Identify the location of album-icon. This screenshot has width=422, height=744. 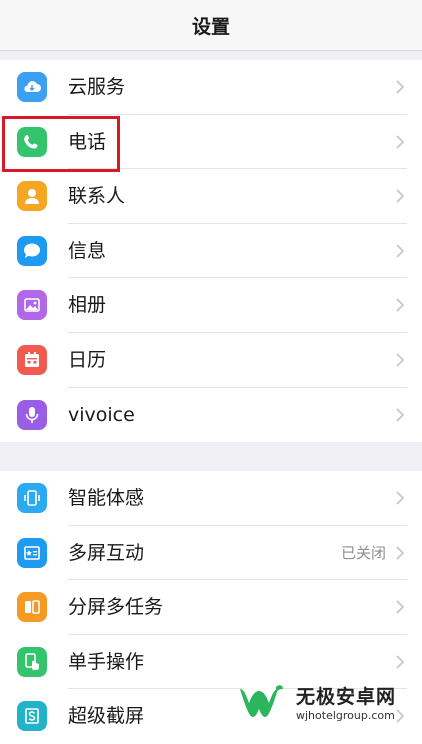
(32, 305).